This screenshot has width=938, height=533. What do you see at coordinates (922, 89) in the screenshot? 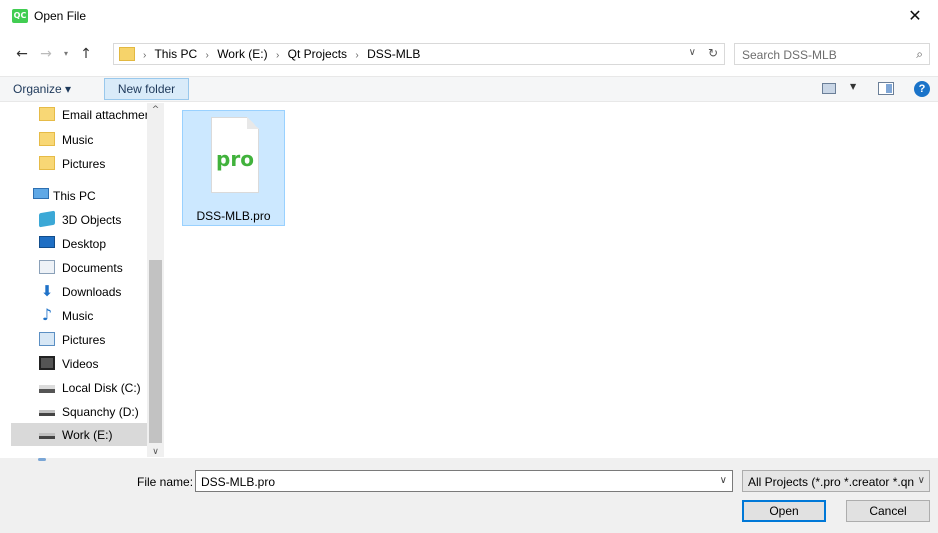
I see `help-icon: ?` at bounding box center [922, 89].